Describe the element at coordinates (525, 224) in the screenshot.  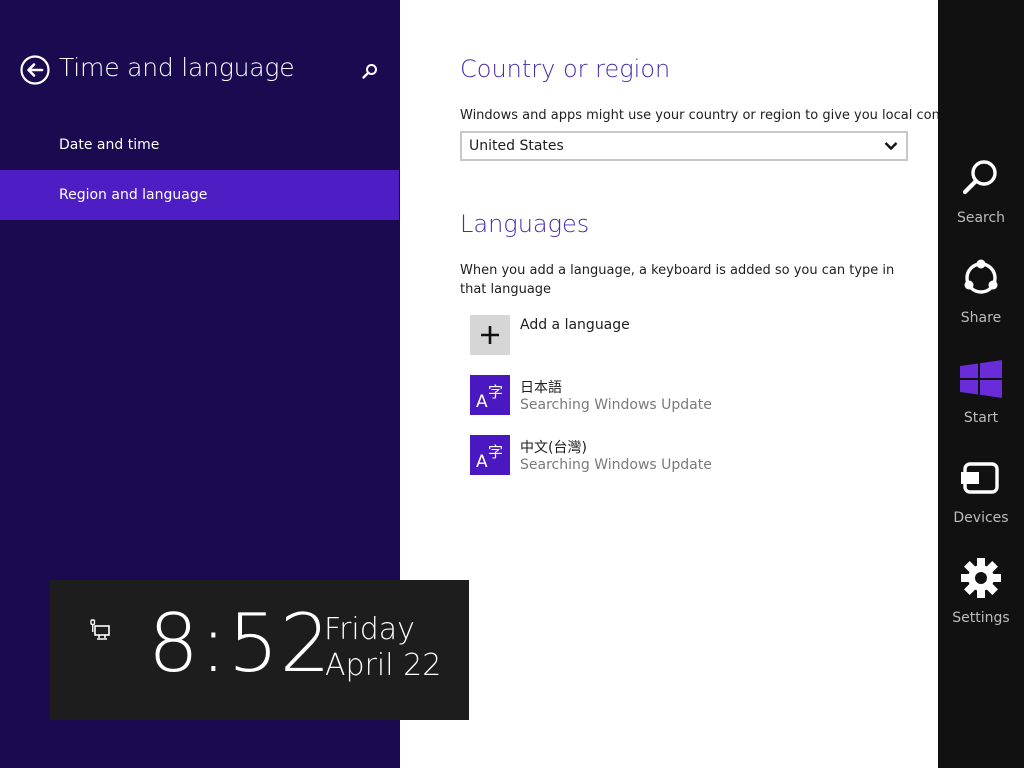
I see `languages-heading: Languages` at that location.